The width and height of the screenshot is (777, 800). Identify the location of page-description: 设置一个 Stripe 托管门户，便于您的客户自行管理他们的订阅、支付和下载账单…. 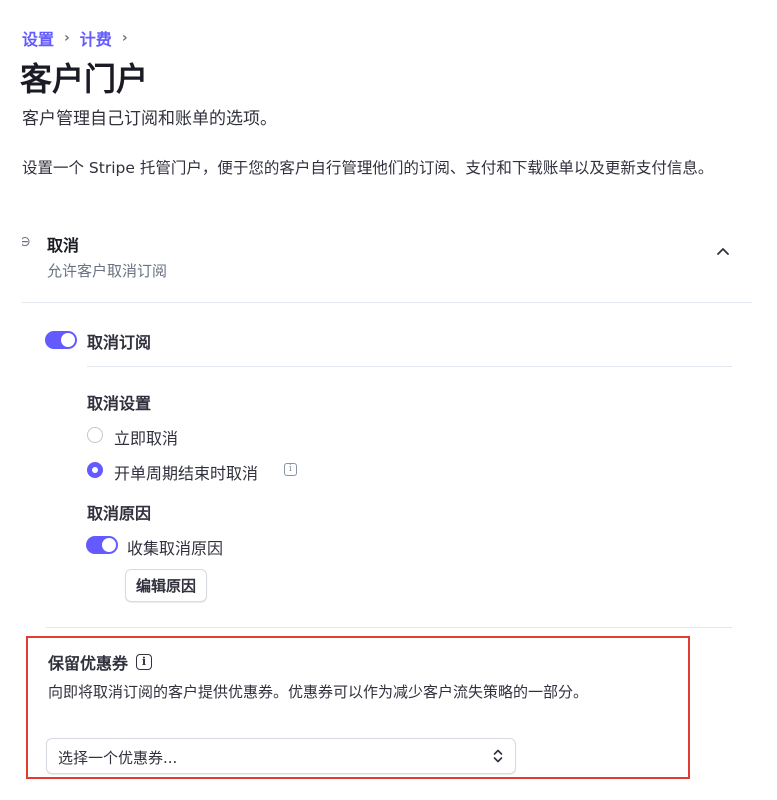
(368, 168).